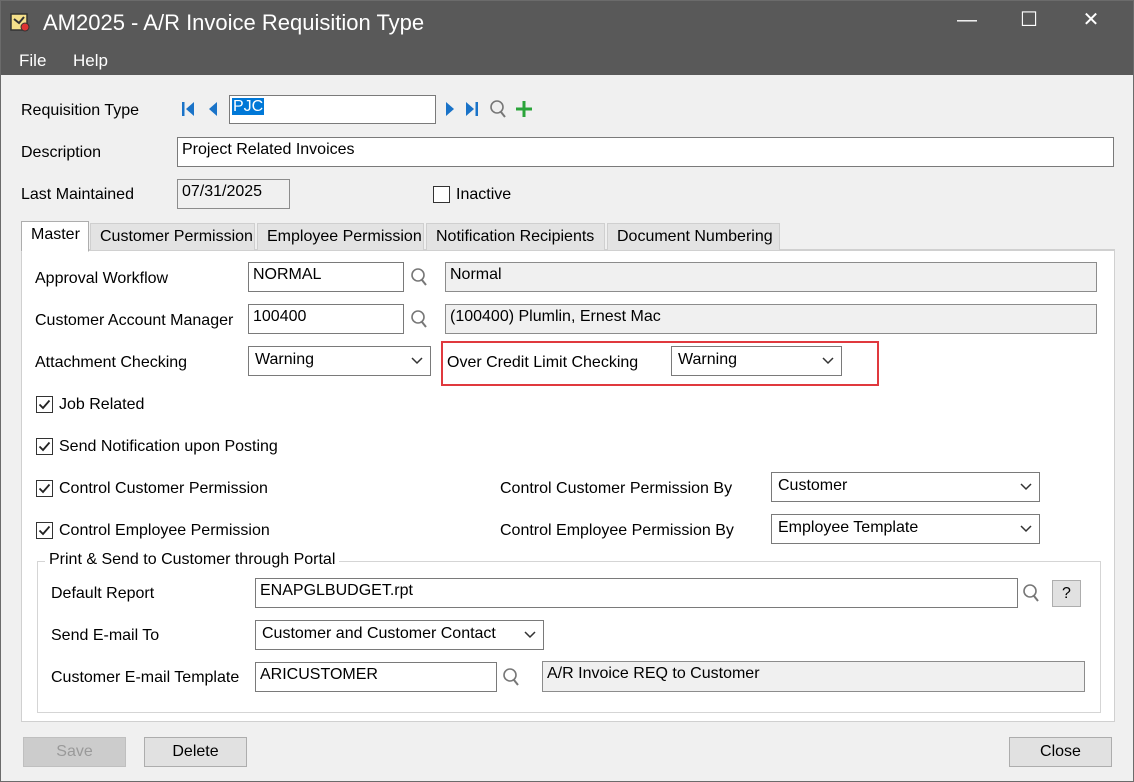 This screenshot has width=1134, height=782. I want to click on send-email-label: Send E-mail To, so click(105, 635).